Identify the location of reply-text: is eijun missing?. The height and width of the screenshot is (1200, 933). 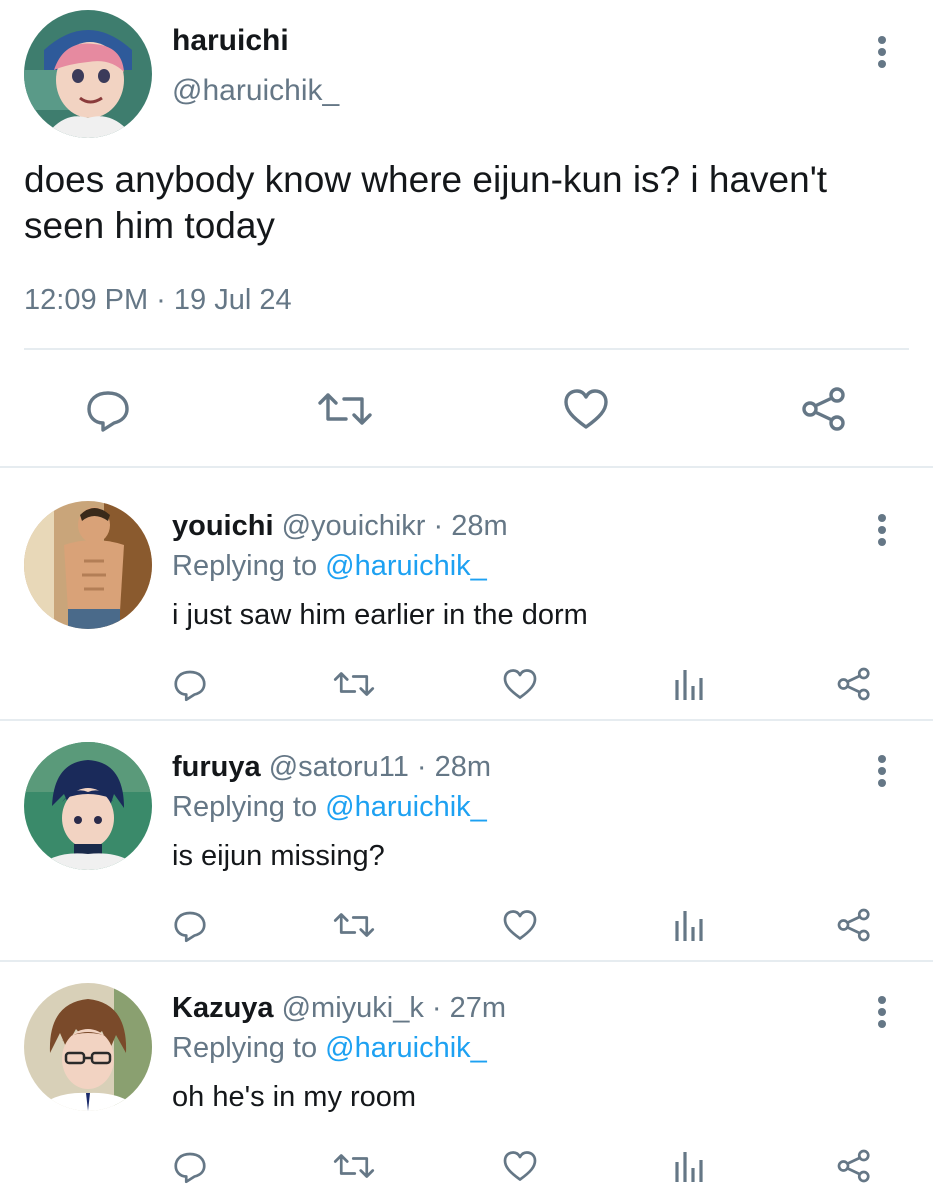
(278, 856).